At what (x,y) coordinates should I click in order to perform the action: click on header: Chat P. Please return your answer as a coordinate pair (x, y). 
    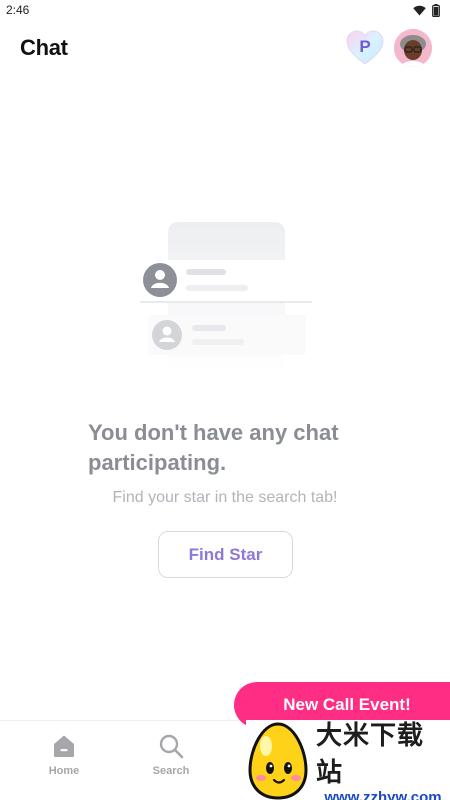
    Looking at the image, I should click on (225, 48).